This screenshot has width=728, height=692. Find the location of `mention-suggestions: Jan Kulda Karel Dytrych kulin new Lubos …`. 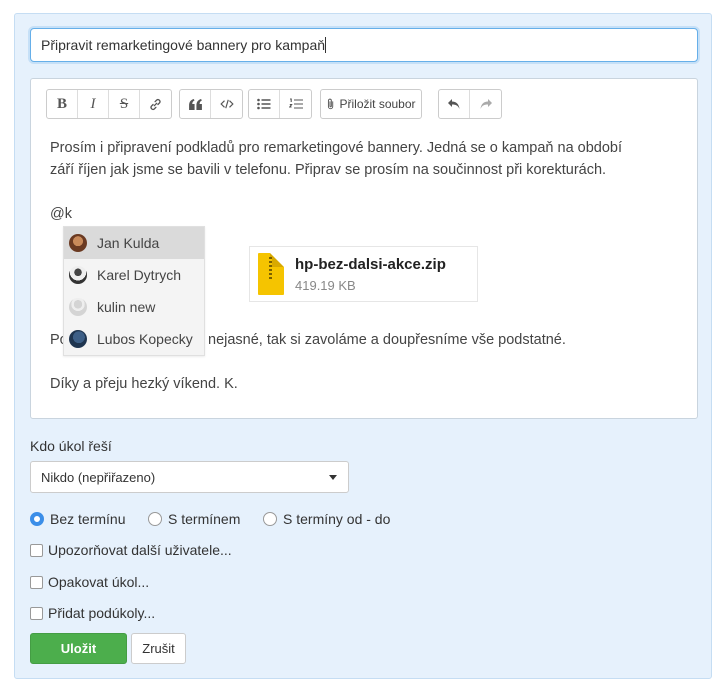

mention-suggestions: Jan Kulda Karel Dytrych kulin new Lubos … is located at coordinates (134, 291).